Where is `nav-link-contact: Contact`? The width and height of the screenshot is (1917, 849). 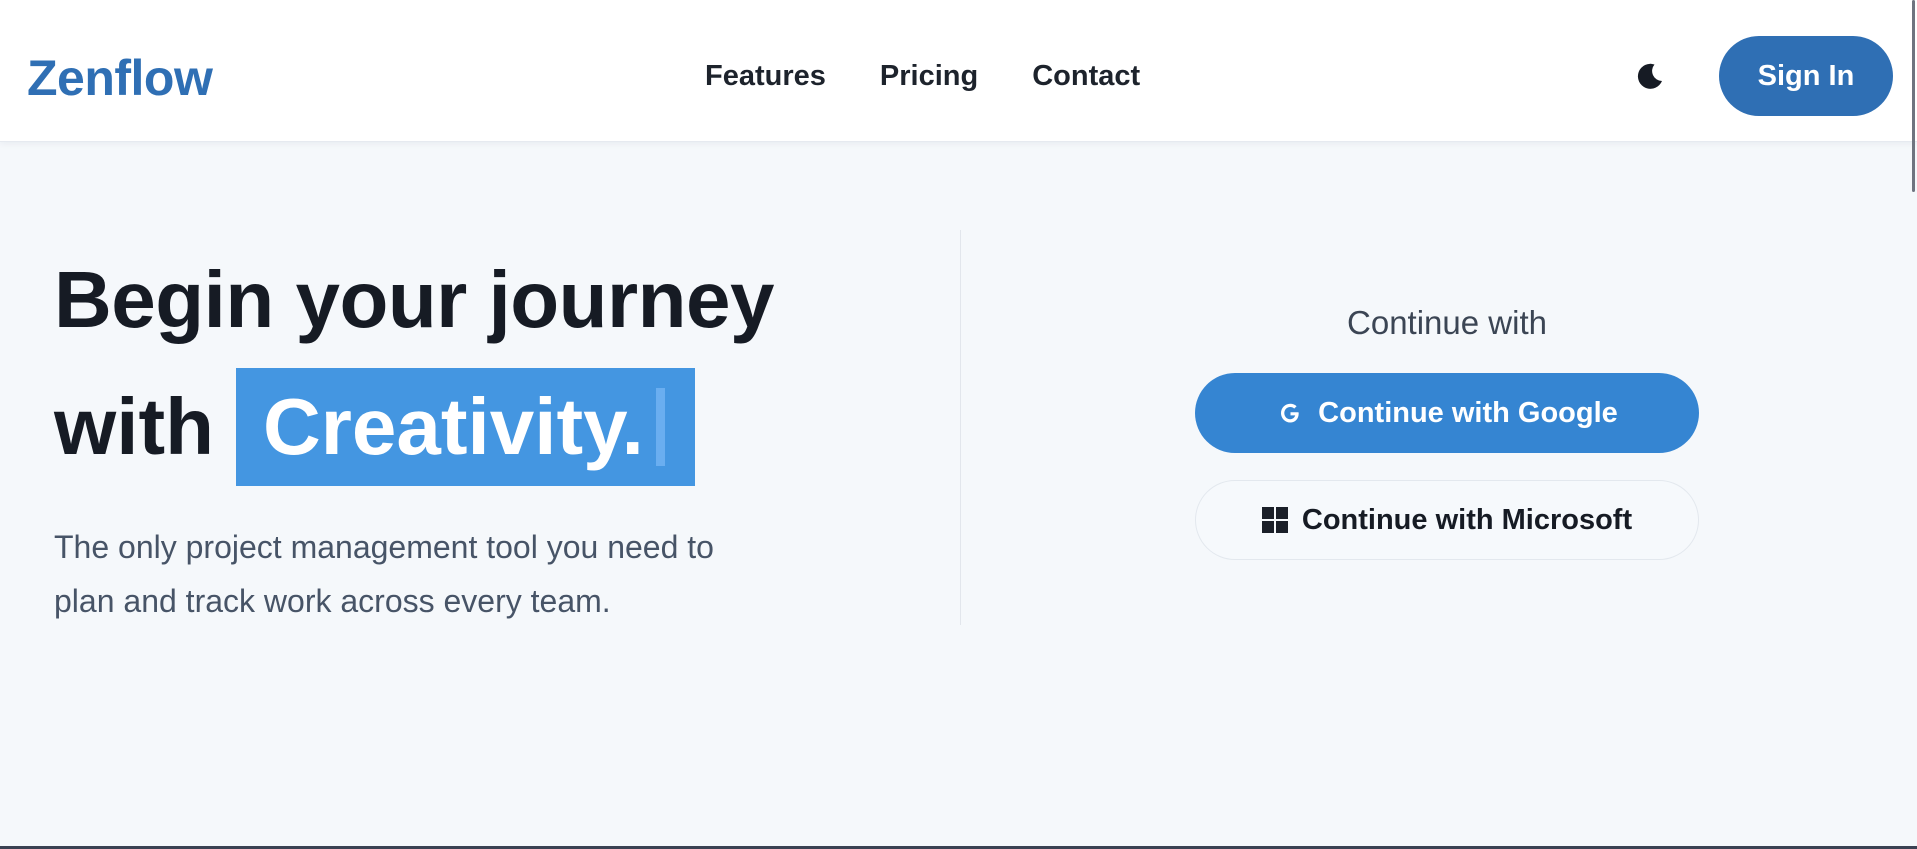
nav-link-contact: Contact is located at coordinates (1086, 76).